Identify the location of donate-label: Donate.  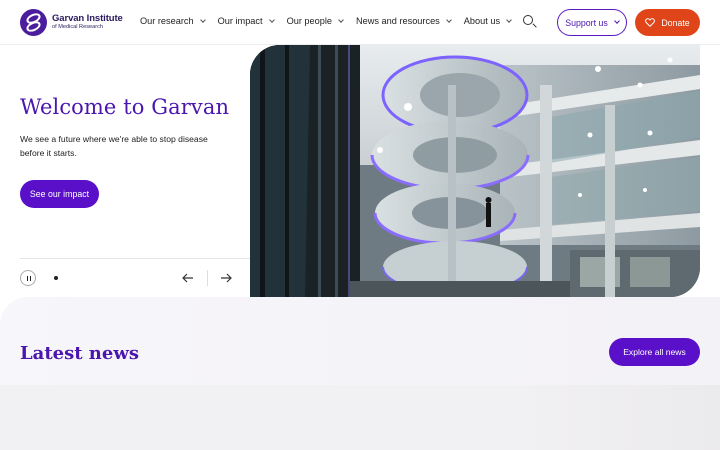
(675, 22).